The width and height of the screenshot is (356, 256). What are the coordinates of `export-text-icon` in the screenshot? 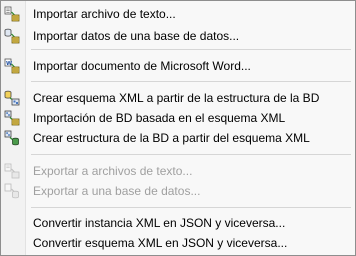 It's located at (12, 171).